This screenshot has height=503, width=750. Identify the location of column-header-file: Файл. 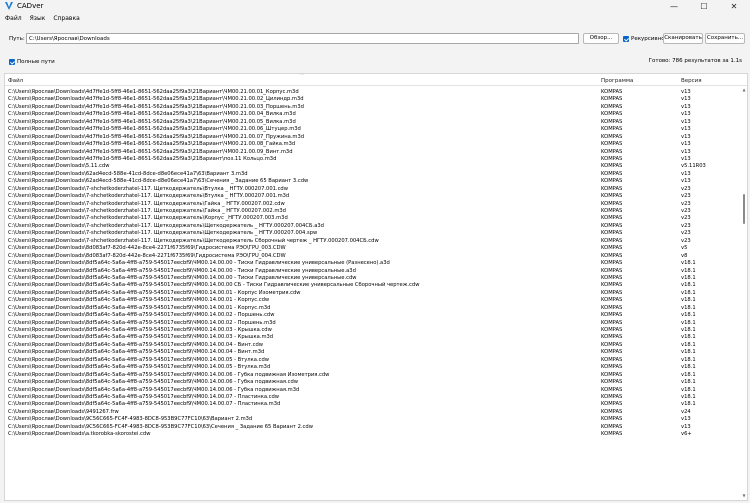
(15, 81).